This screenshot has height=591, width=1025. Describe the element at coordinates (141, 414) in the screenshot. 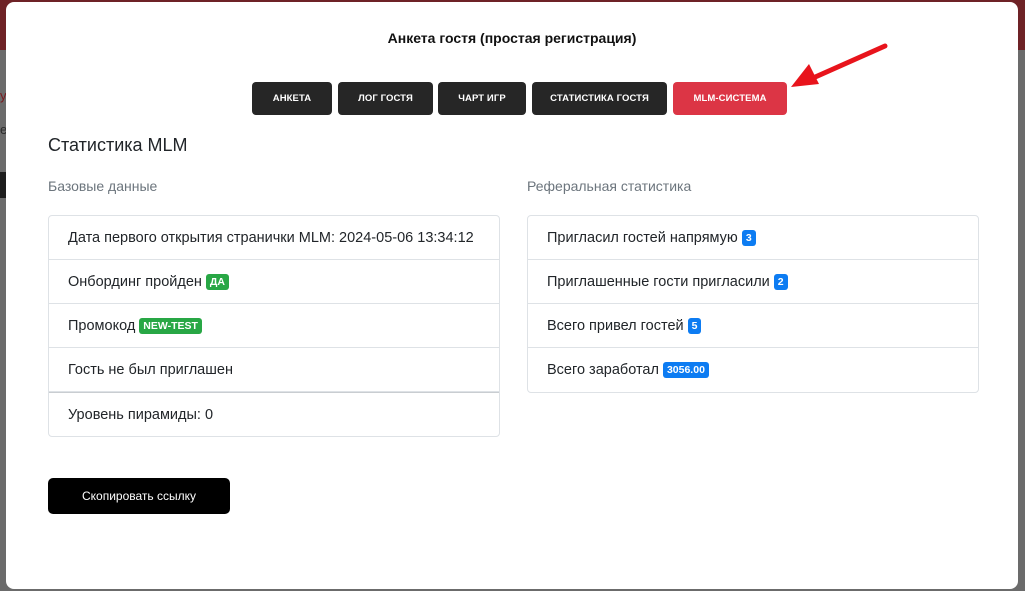

I see `pyramid-level: Уровень пирамиды: 0` at that location.